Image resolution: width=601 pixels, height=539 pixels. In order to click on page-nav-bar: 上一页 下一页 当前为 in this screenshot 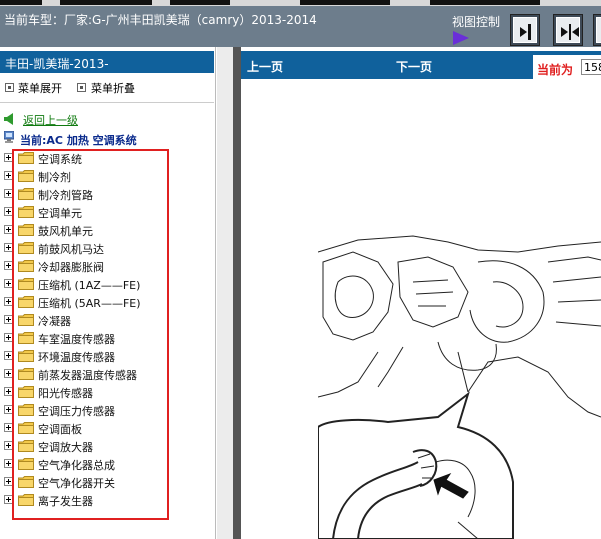, I will do `click(421, 65)`.